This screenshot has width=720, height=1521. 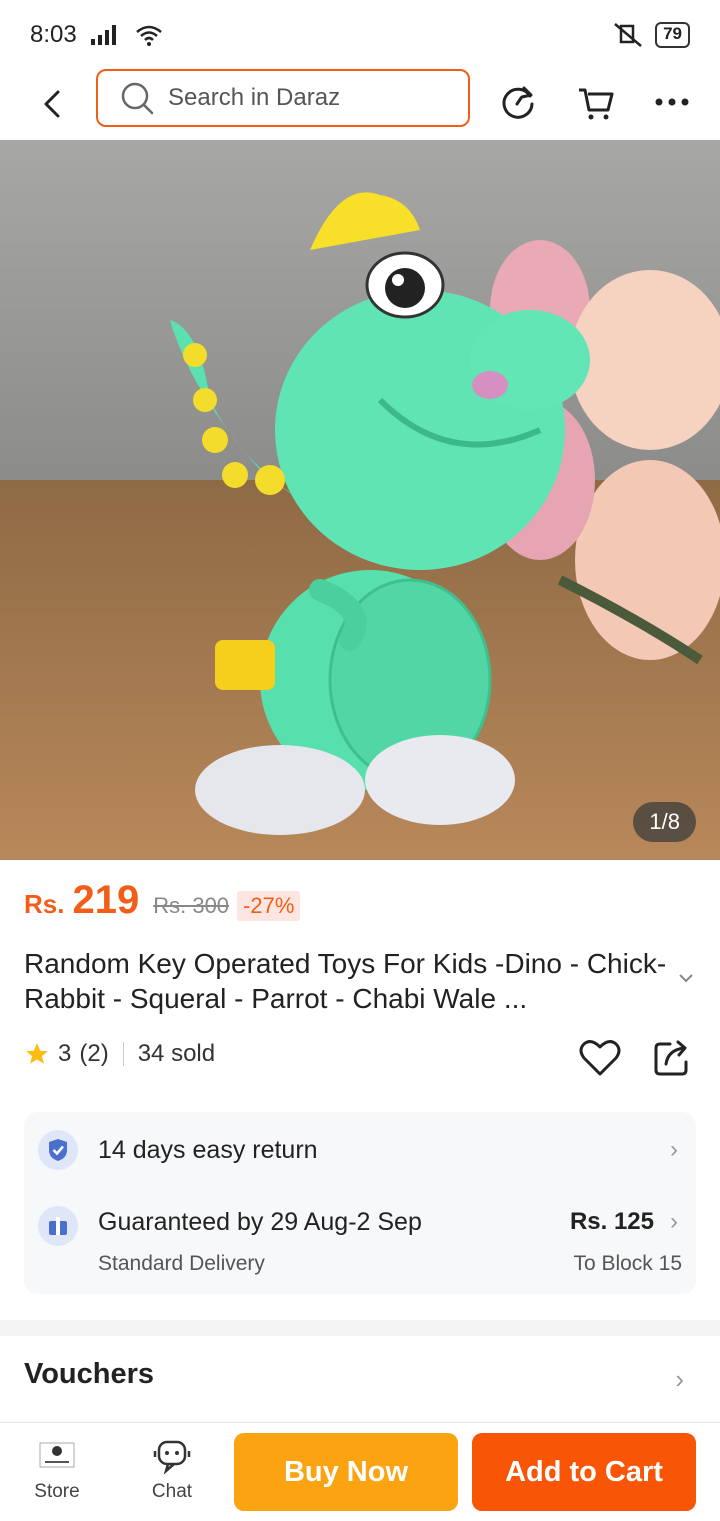 I want to click on refresh-button, so click(x=518, y=102).